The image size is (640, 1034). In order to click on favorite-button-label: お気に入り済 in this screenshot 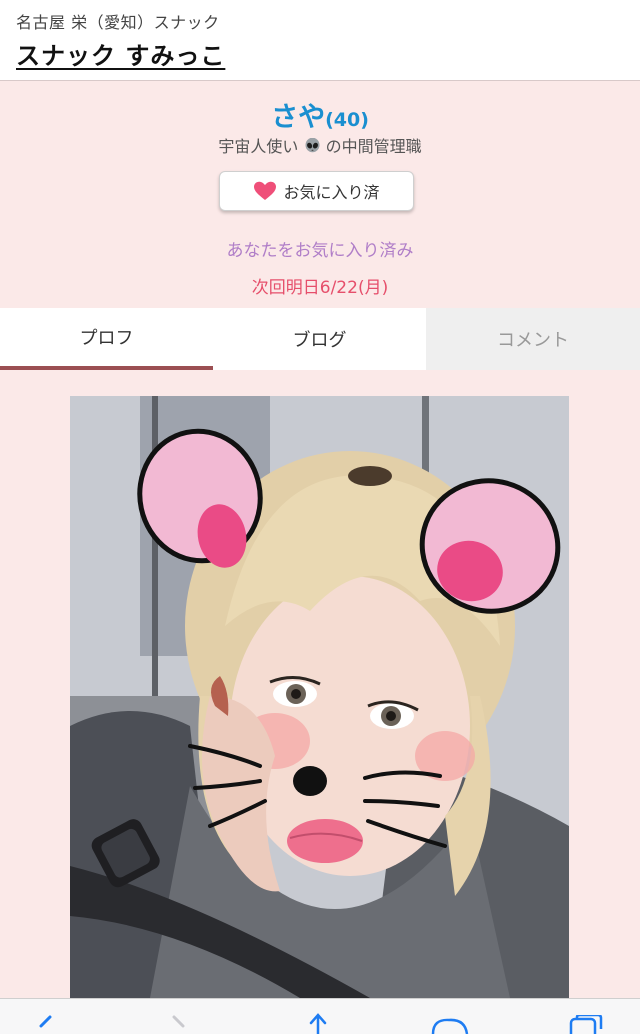, I will do `click(331, 192)`.